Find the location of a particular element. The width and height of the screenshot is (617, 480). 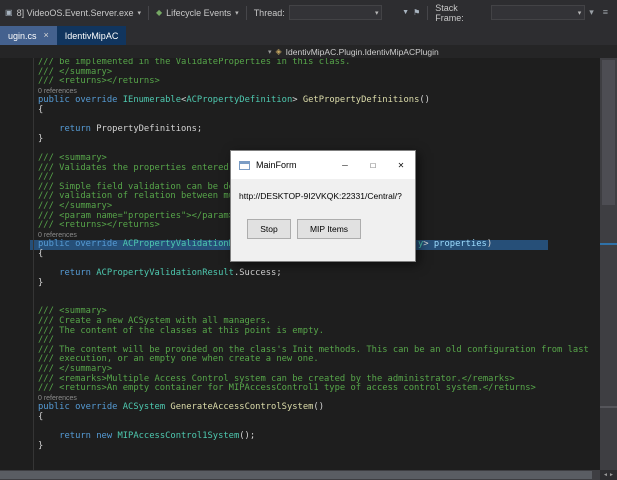

close-icon: × is located at coordinates (46, 35).